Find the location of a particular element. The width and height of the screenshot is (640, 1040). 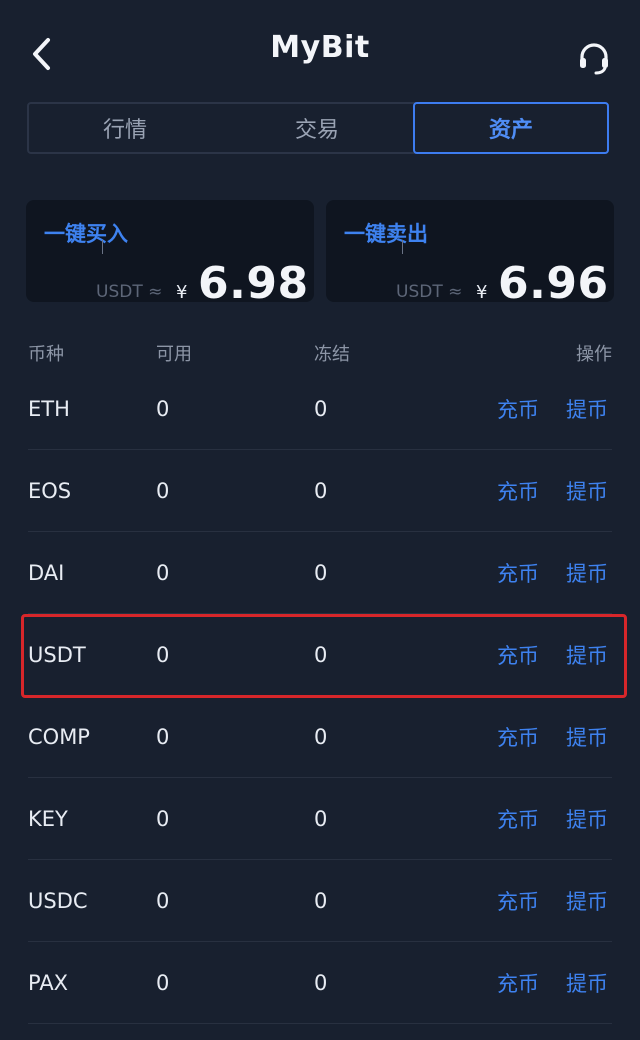

table-row: KEY 0 0 充币 提币 is located at coordinates (320, 819).